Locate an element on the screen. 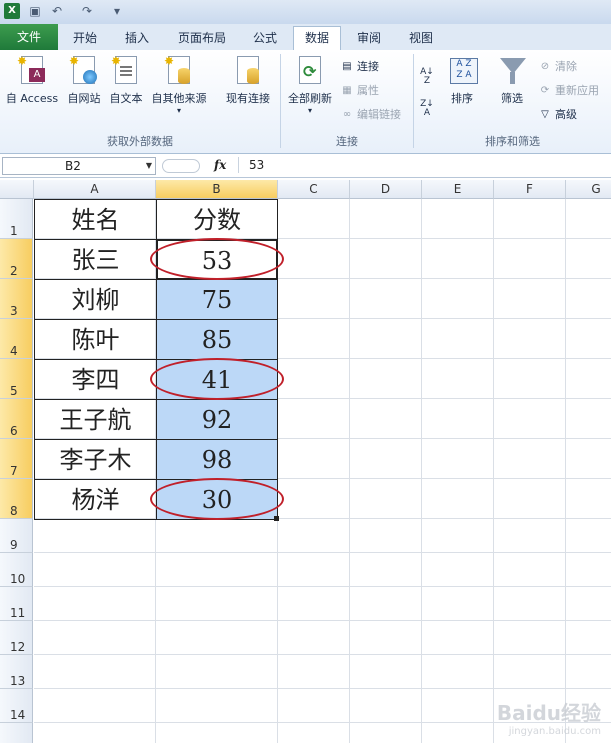 The width and height of the screenshot is (611, 743). properties-icon: ▦ is located at coordinates (347, 90).